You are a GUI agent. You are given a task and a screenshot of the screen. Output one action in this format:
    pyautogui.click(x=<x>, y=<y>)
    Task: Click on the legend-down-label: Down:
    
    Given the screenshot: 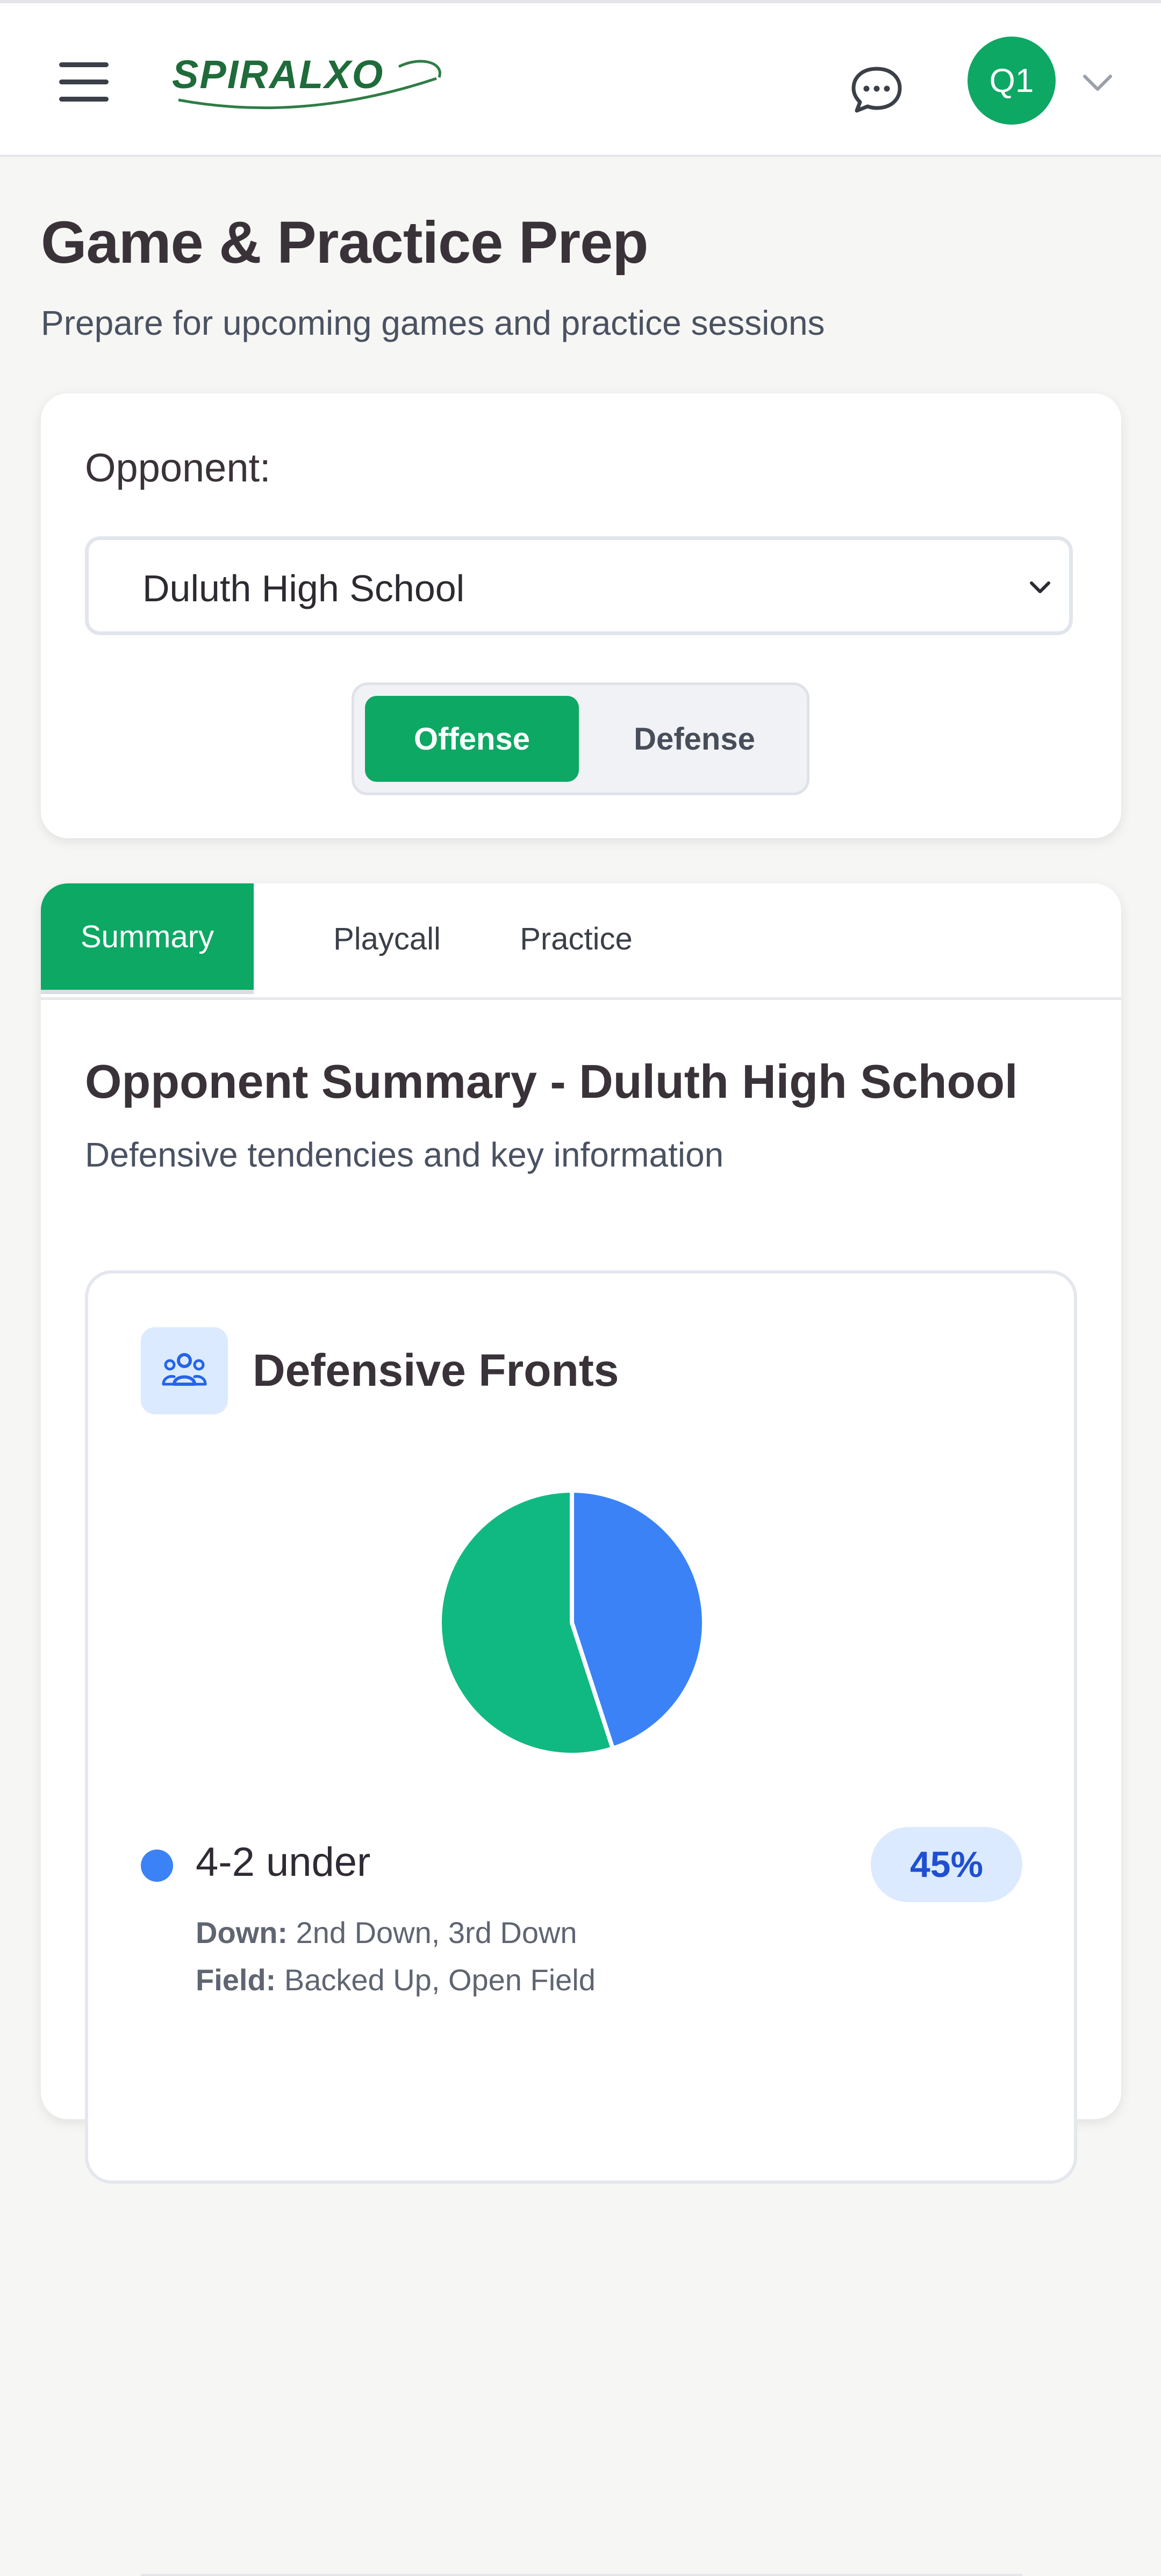 What is the action you would take?
    pyautogui.click(x=242, y=1932)
    